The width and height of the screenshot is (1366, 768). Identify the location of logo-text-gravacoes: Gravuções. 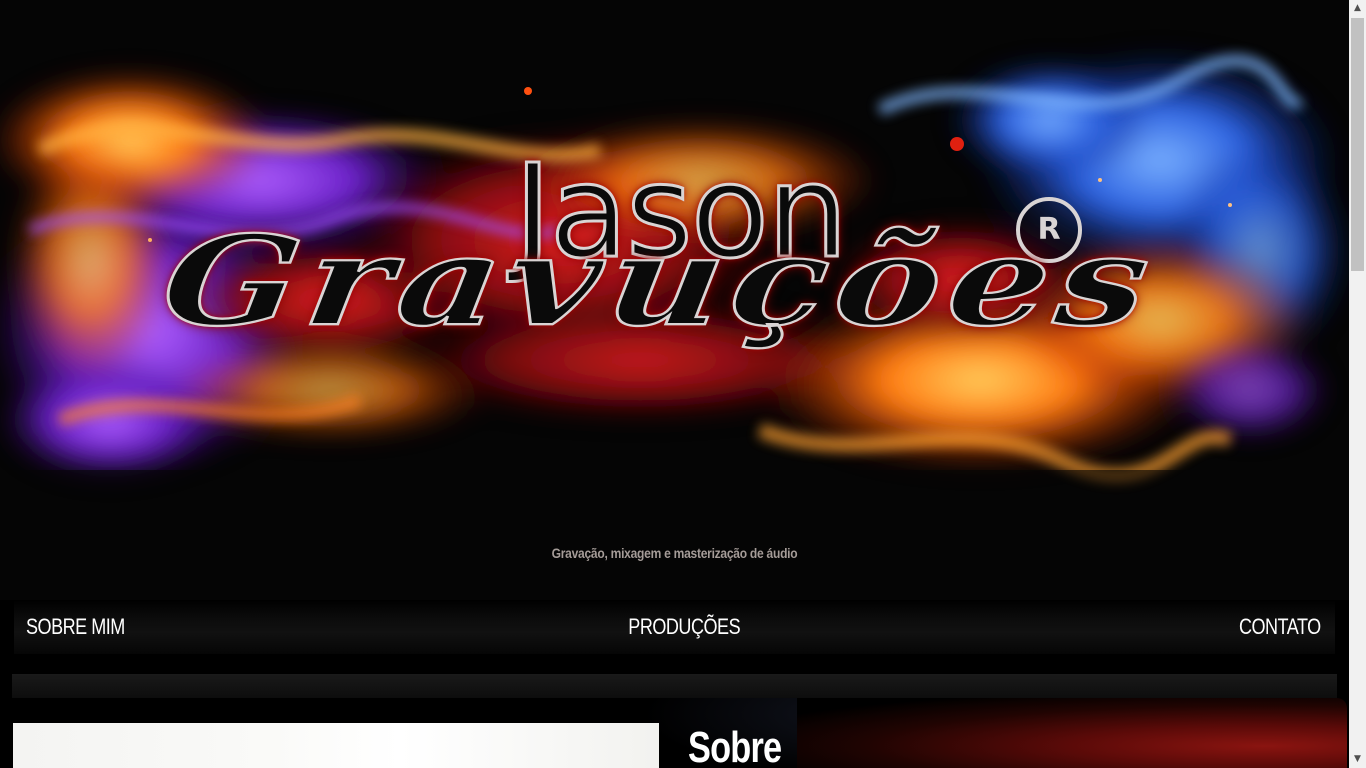
(659, 281).